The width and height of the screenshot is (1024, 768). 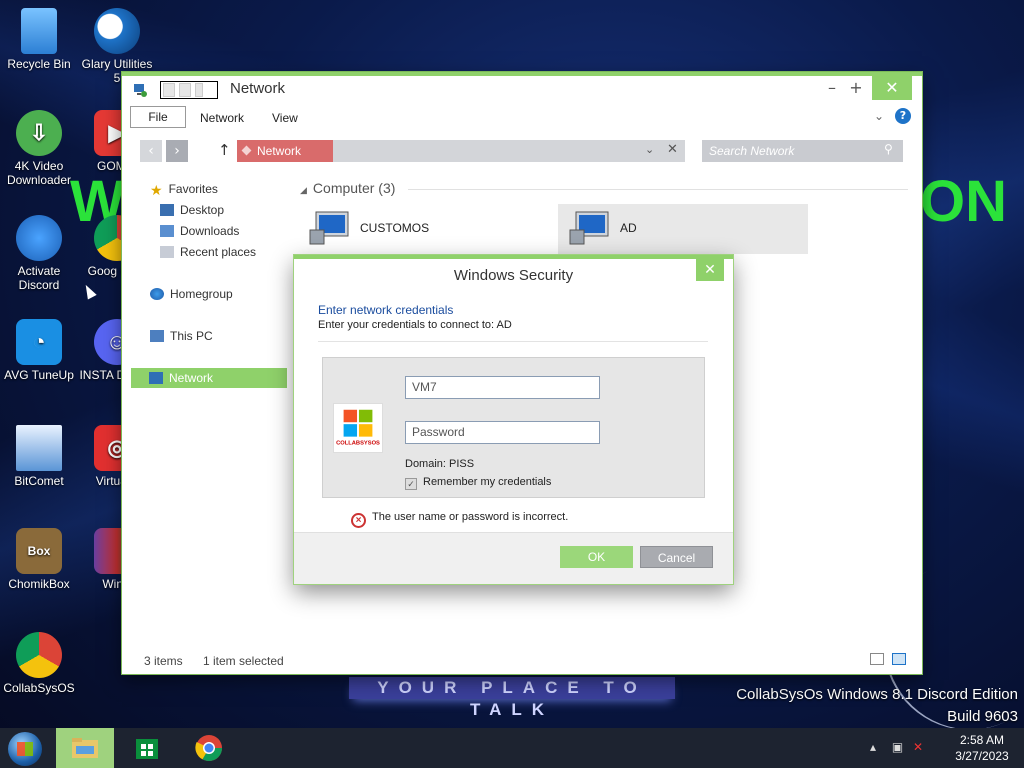 I want to click on tab-network: Network, so click(x=222, y=118).